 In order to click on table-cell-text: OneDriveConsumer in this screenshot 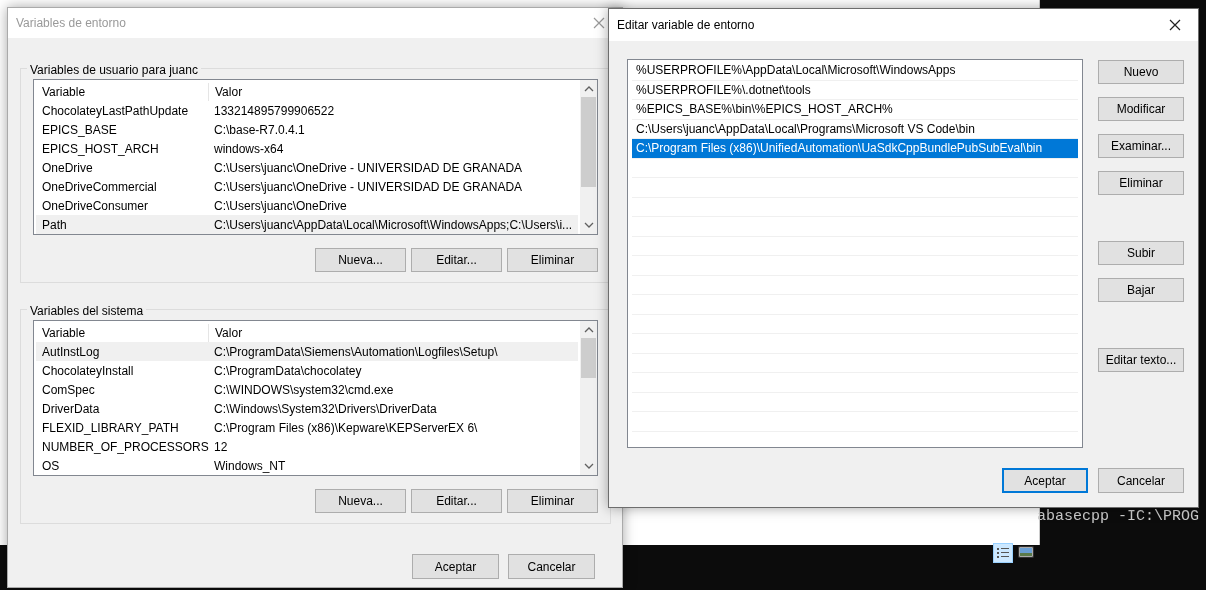, I will do `click(95, 206)`.